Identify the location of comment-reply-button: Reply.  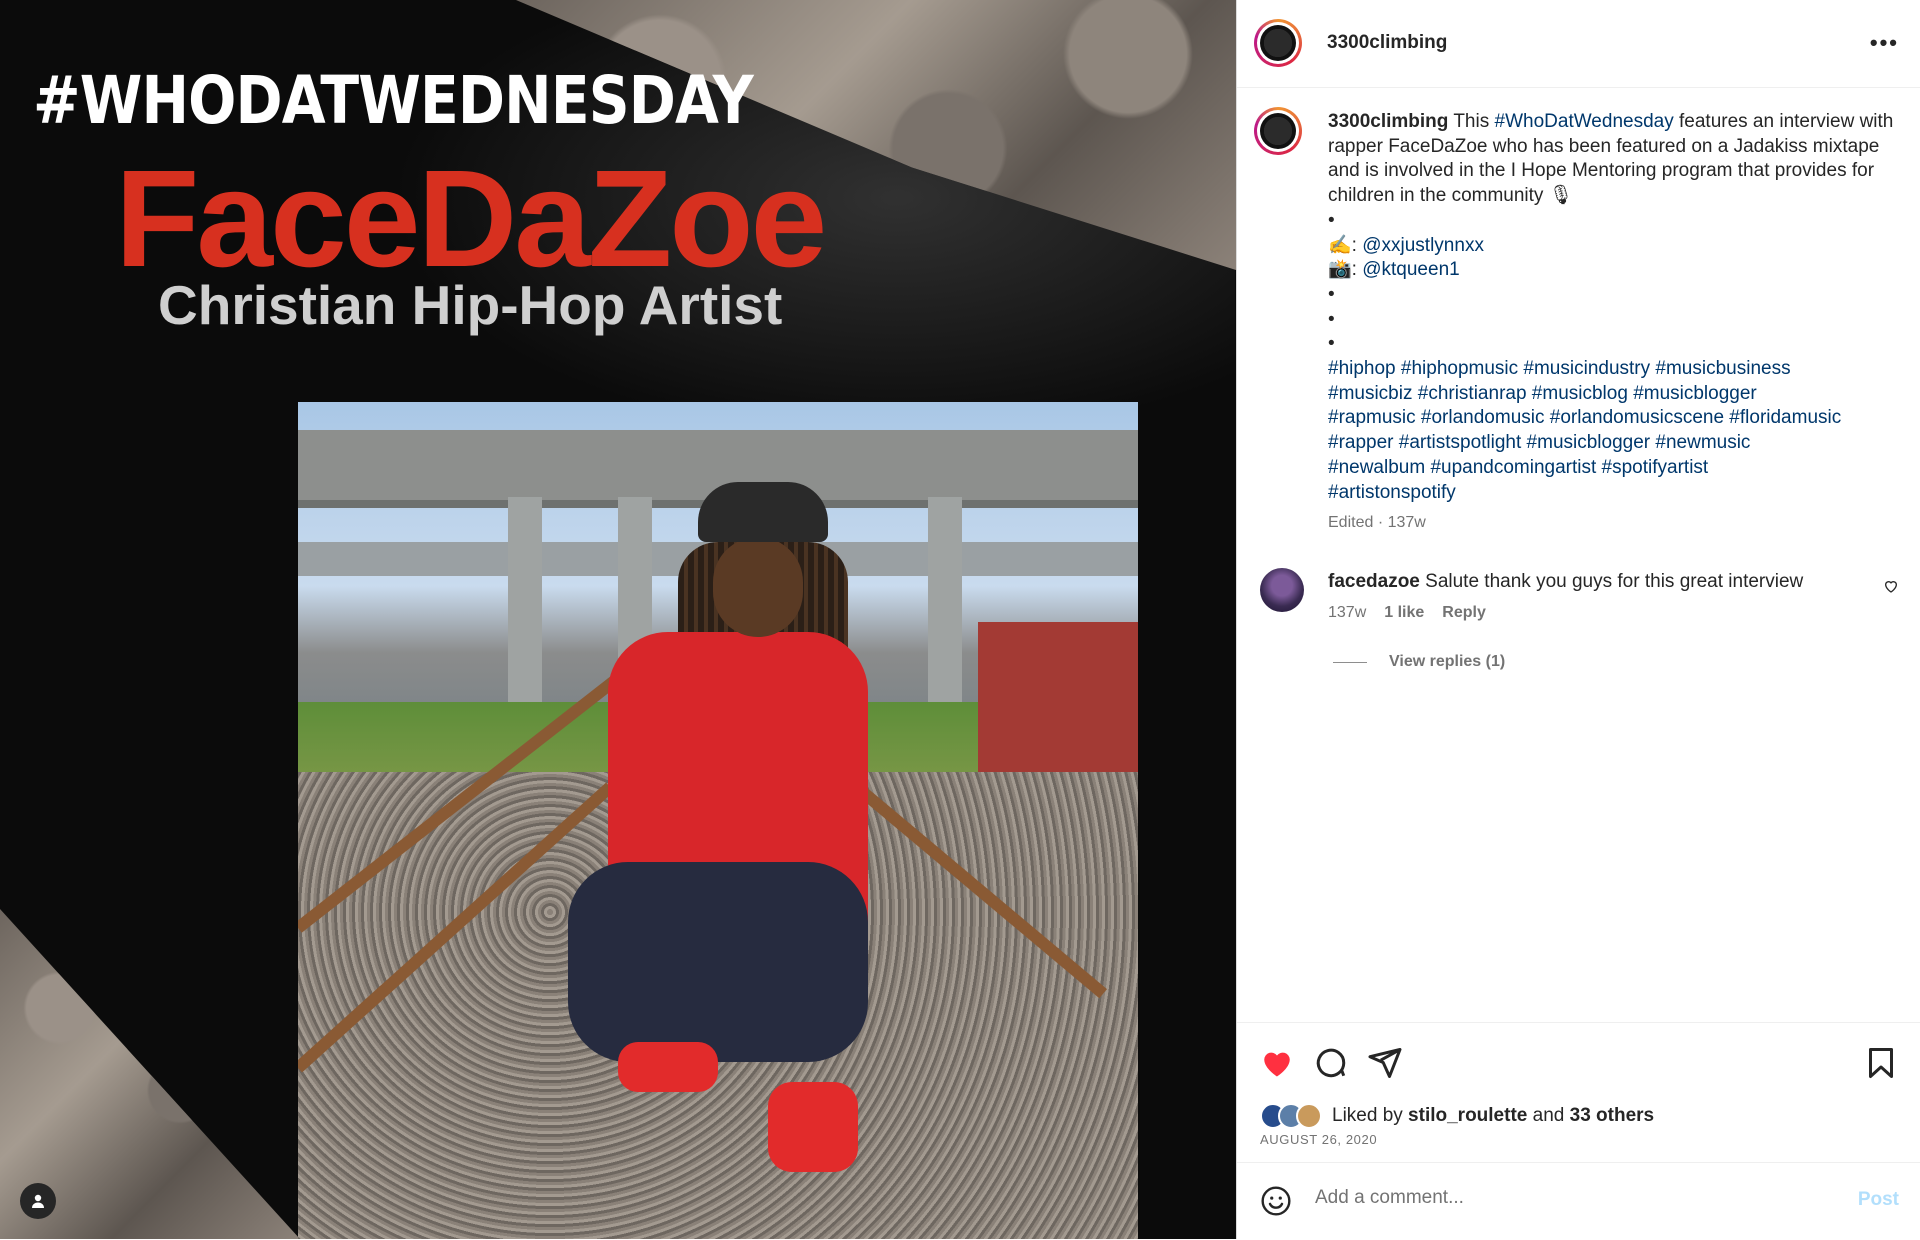
(1464, 612).